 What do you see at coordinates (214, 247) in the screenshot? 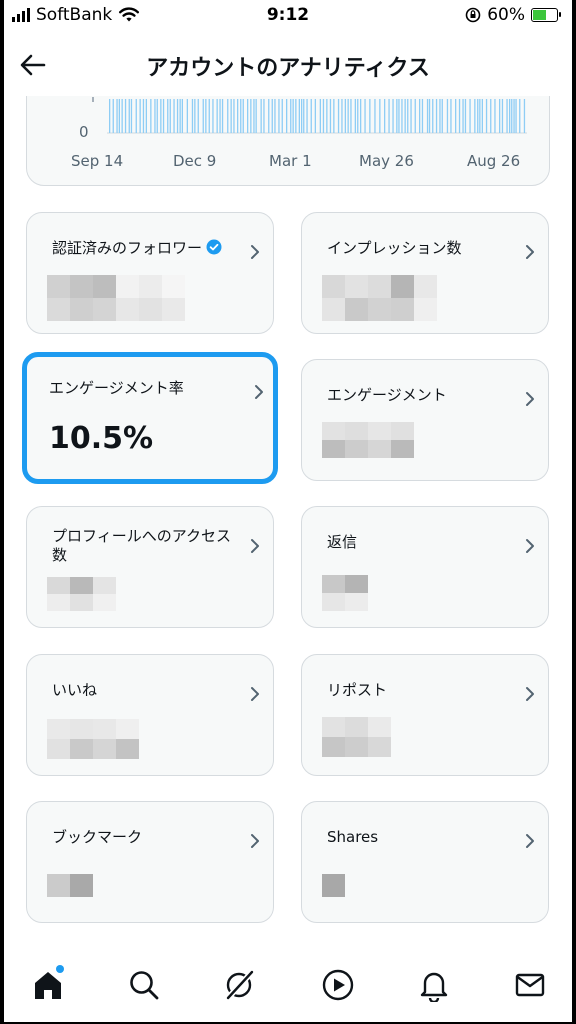
I see `verified-badge-icon` at bounding box center [214, 247].